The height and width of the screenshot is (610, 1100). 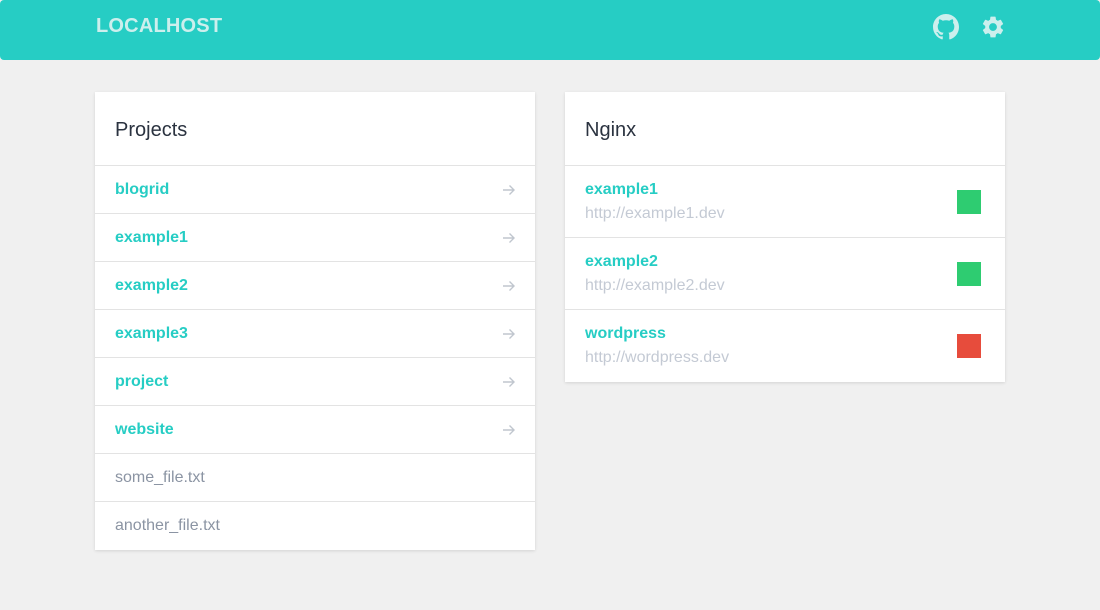 I want to click on site-url: http://example2.dev, so click(x=785, y=286).